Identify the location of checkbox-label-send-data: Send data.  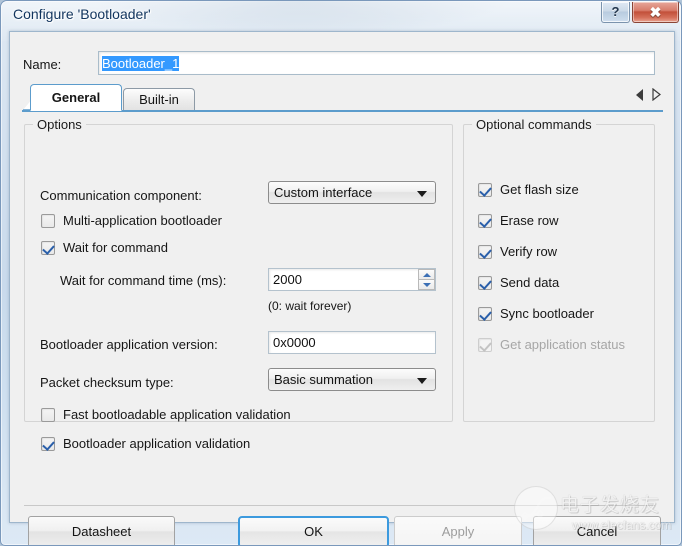
(530, 282).